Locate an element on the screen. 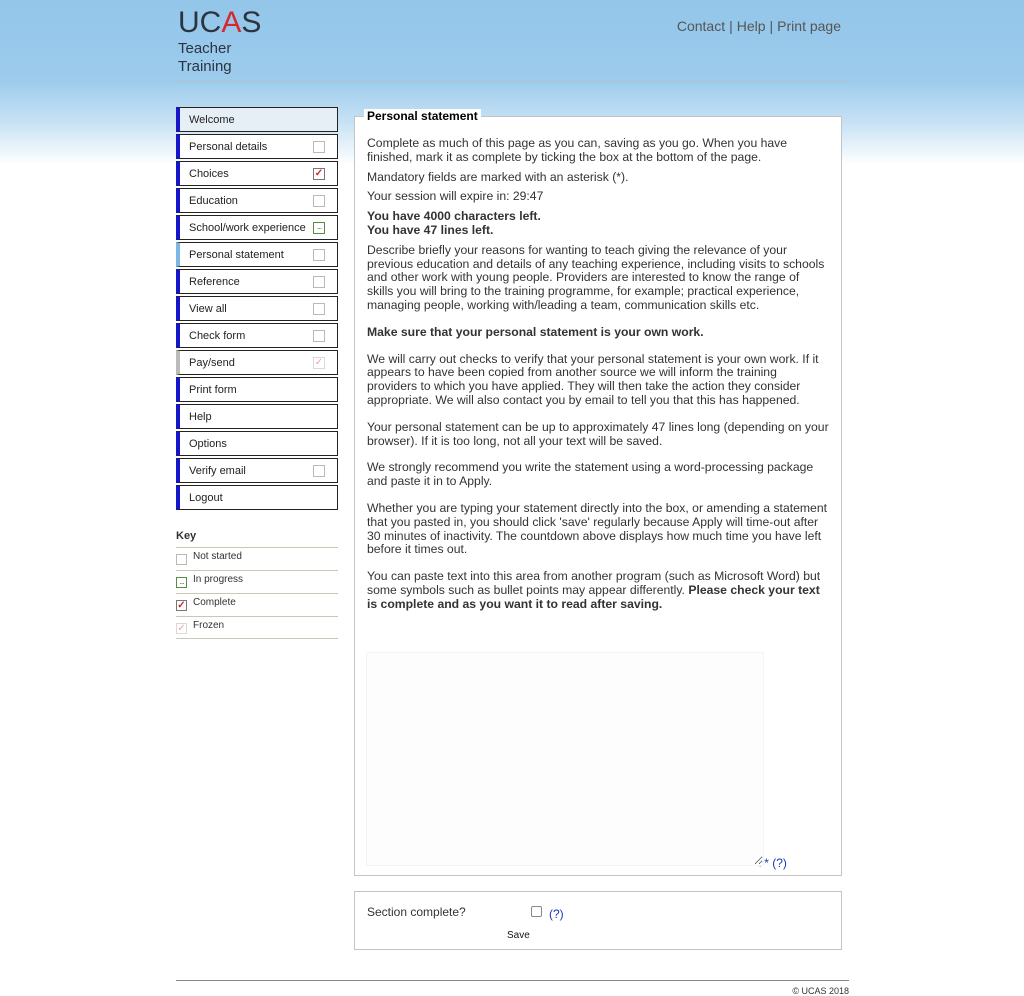 This screenshot has height=996, width=1024. sidebar-item-label: Personal statement is located at coordinates (236, 255).